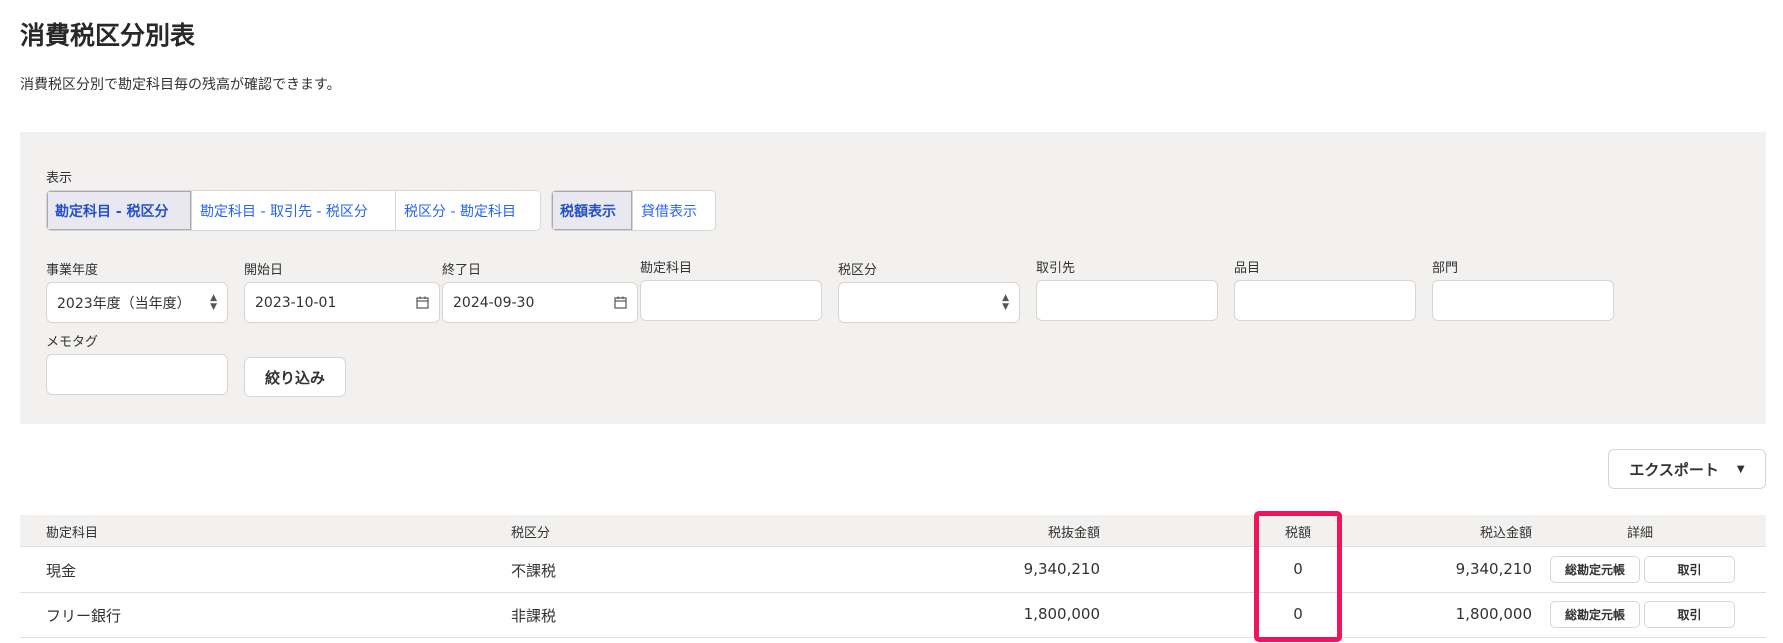 This screenshot has height=643, width=1783. I want to click on item-label: 品目, so click(1247, 268).